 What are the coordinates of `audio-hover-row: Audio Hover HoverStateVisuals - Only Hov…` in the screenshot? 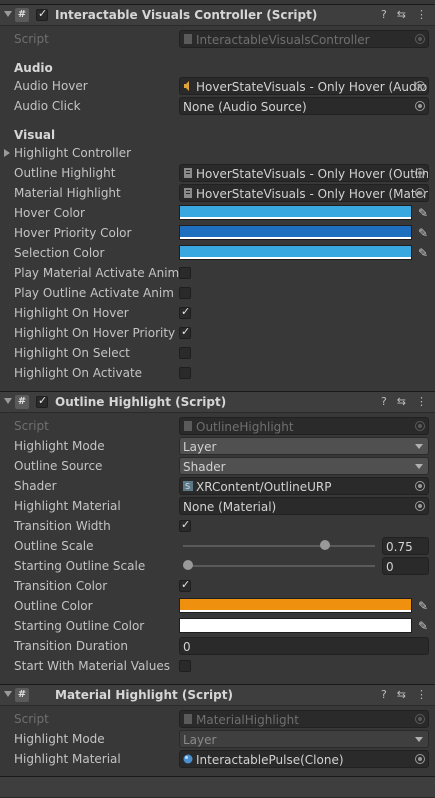 It's located at (217, 86).